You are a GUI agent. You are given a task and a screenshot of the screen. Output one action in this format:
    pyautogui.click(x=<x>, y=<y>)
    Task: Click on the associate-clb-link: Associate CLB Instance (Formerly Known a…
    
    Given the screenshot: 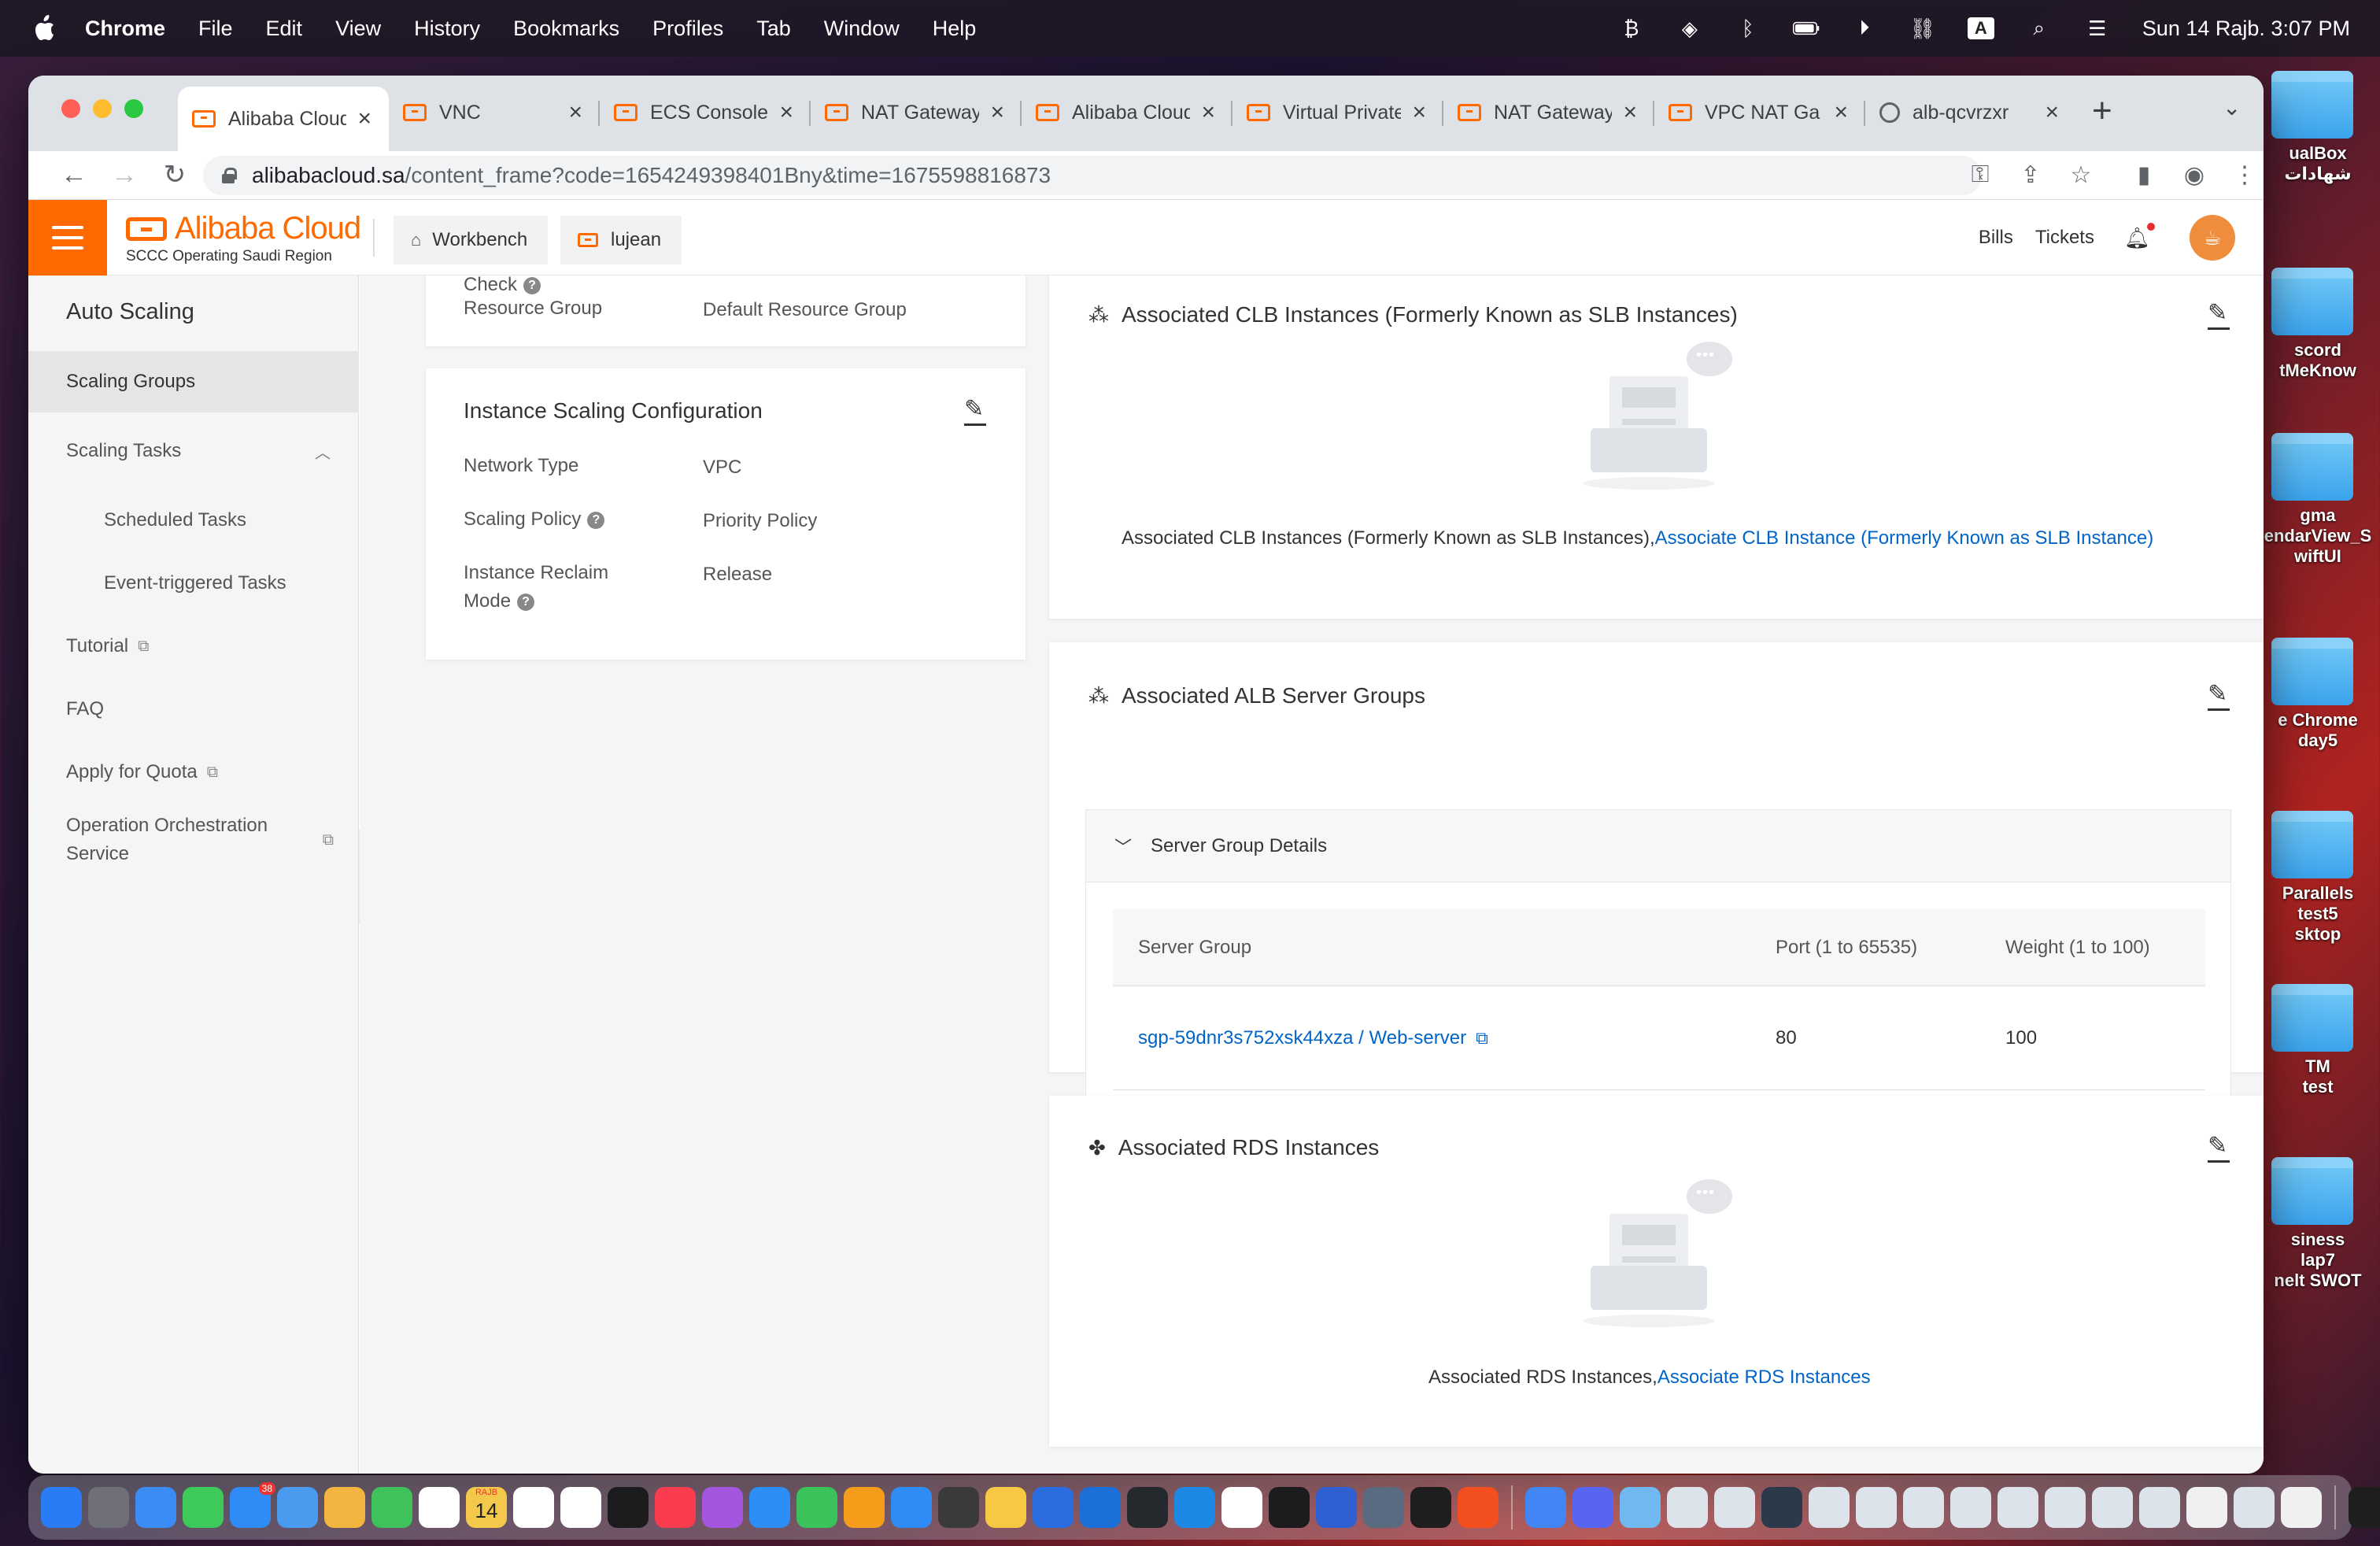 What is the action you would take?
    pyautogui.click(x=1904, y=538)
    